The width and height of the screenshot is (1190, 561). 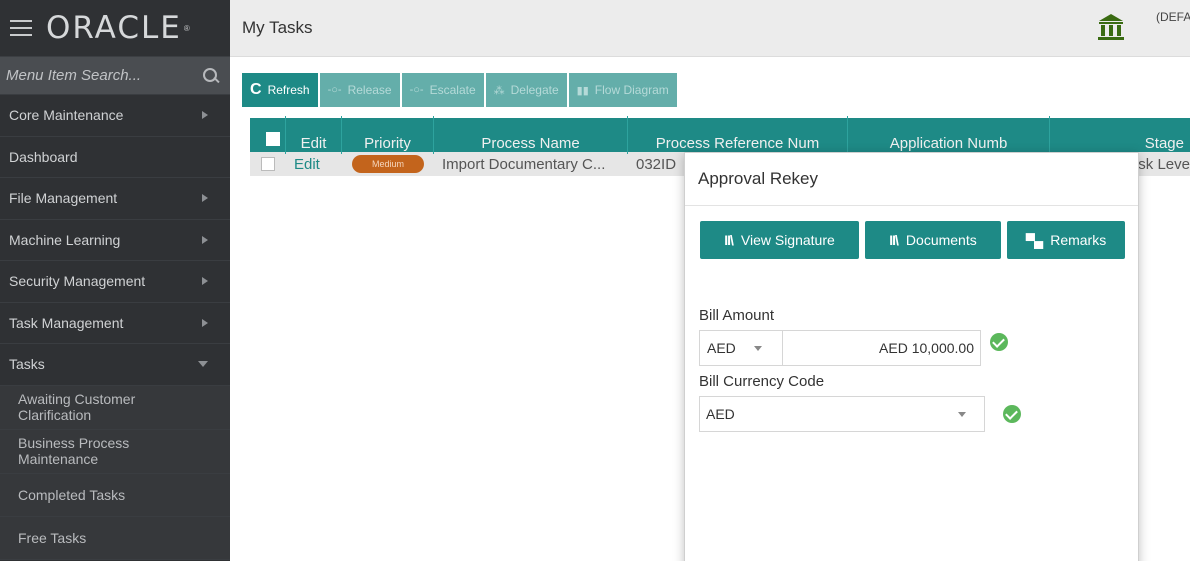 I want to click on escalate-label: Escalate, so click(x=452, y=90).